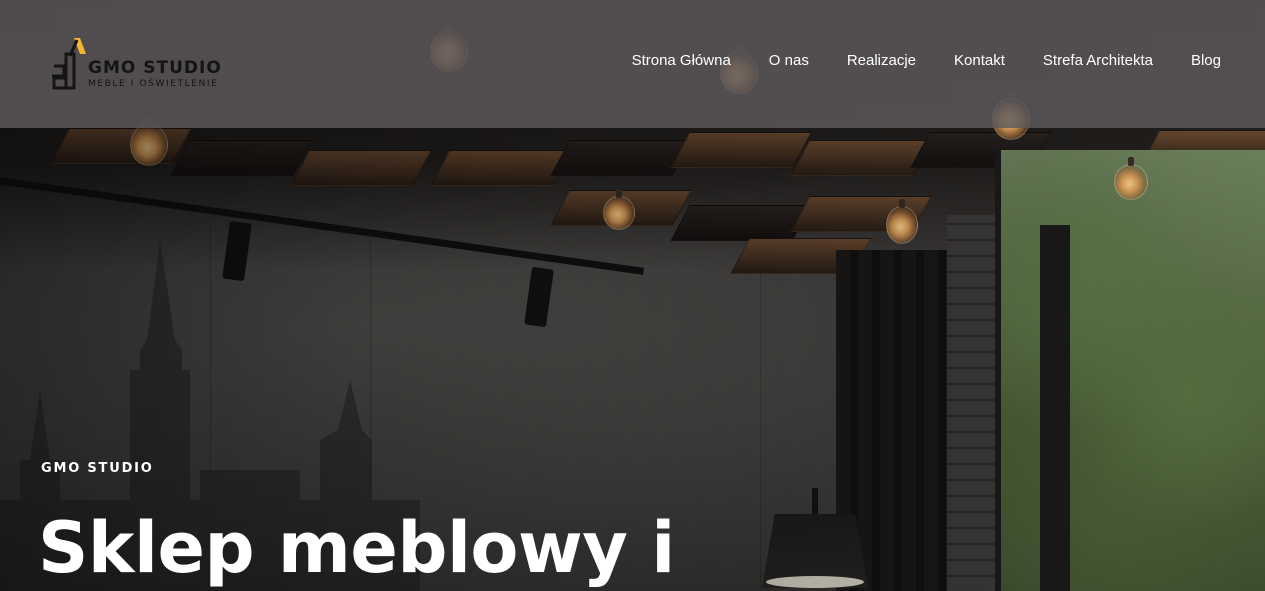 The image size is (1265, 591). I want to click on nav-link-architect-zone: Strefa Architekta, so click(1098, 60).